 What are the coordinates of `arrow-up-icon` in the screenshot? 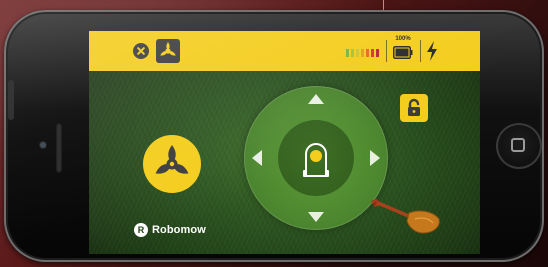 It's located at (316, 99).